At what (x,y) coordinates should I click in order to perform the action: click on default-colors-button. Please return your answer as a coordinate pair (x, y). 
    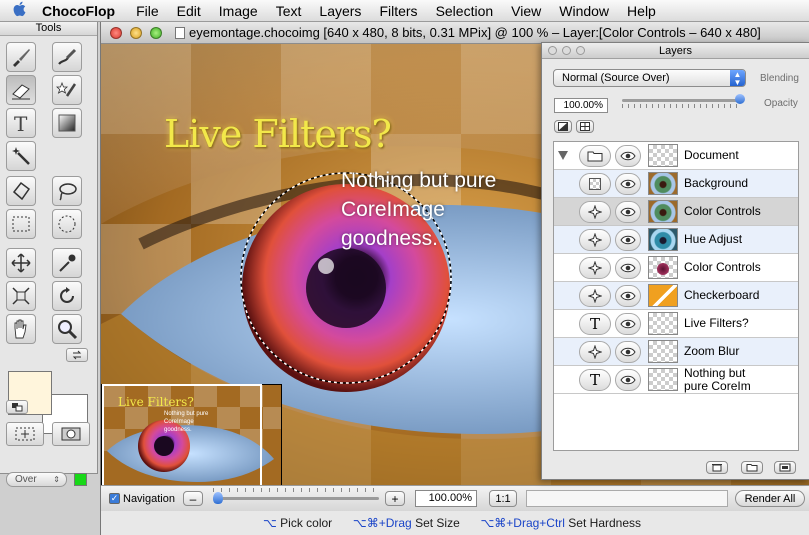
    Looking at the image, I should click on (17, 407).